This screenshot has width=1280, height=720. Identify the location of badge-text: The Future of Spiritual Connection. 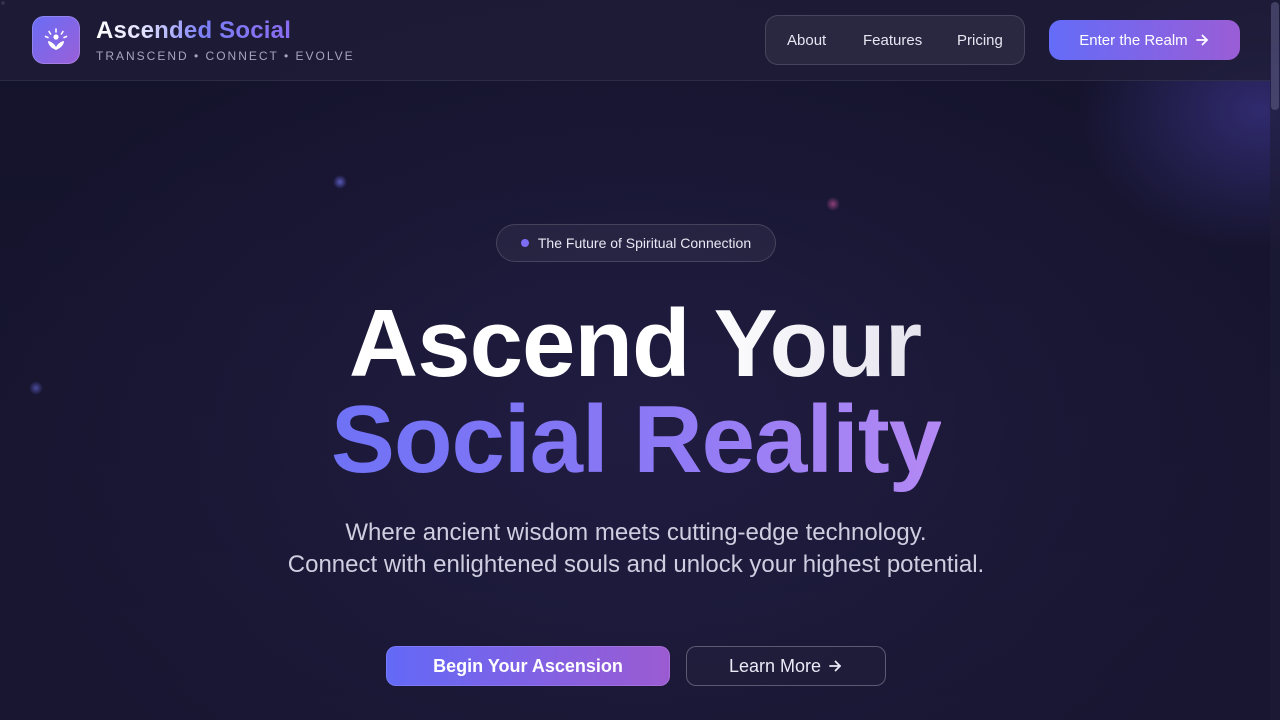
(644, 243).